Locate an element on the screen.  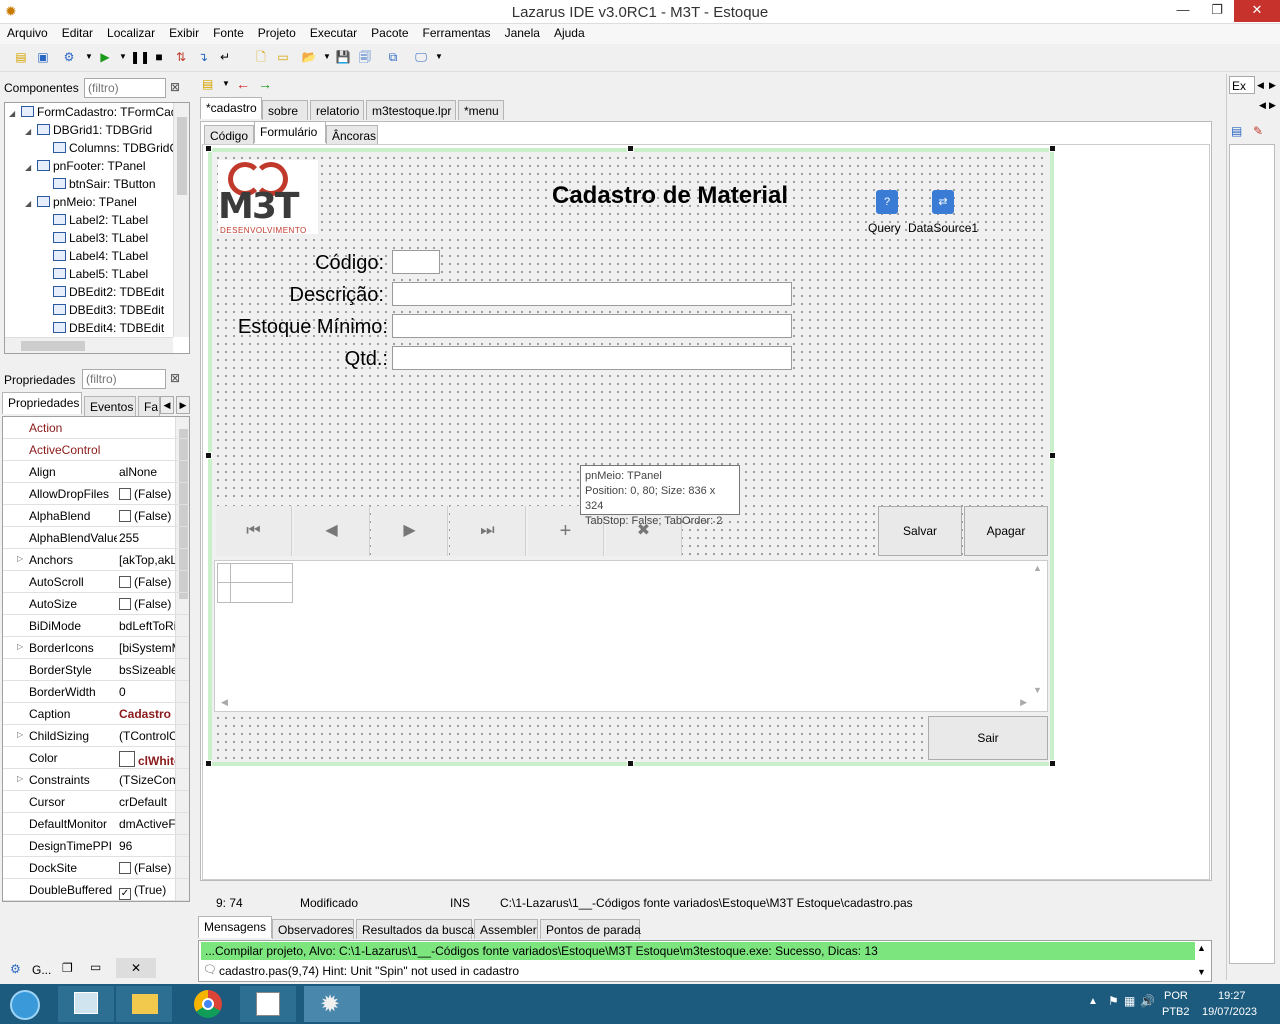
tray-language: POR is located at coordinates (1176, 996).